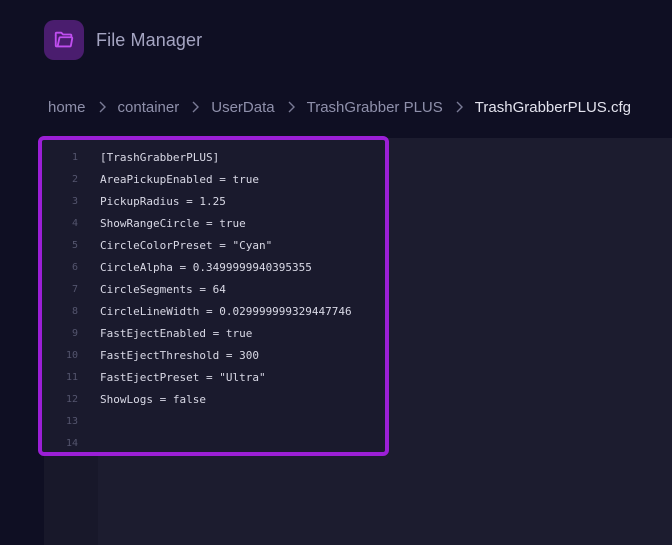 The width and height of the screenshot is (672, 545). What do you see at coordinates (71, 399) in the screenshot?
I see `line-number: 12` at bounding box center [71, 399].